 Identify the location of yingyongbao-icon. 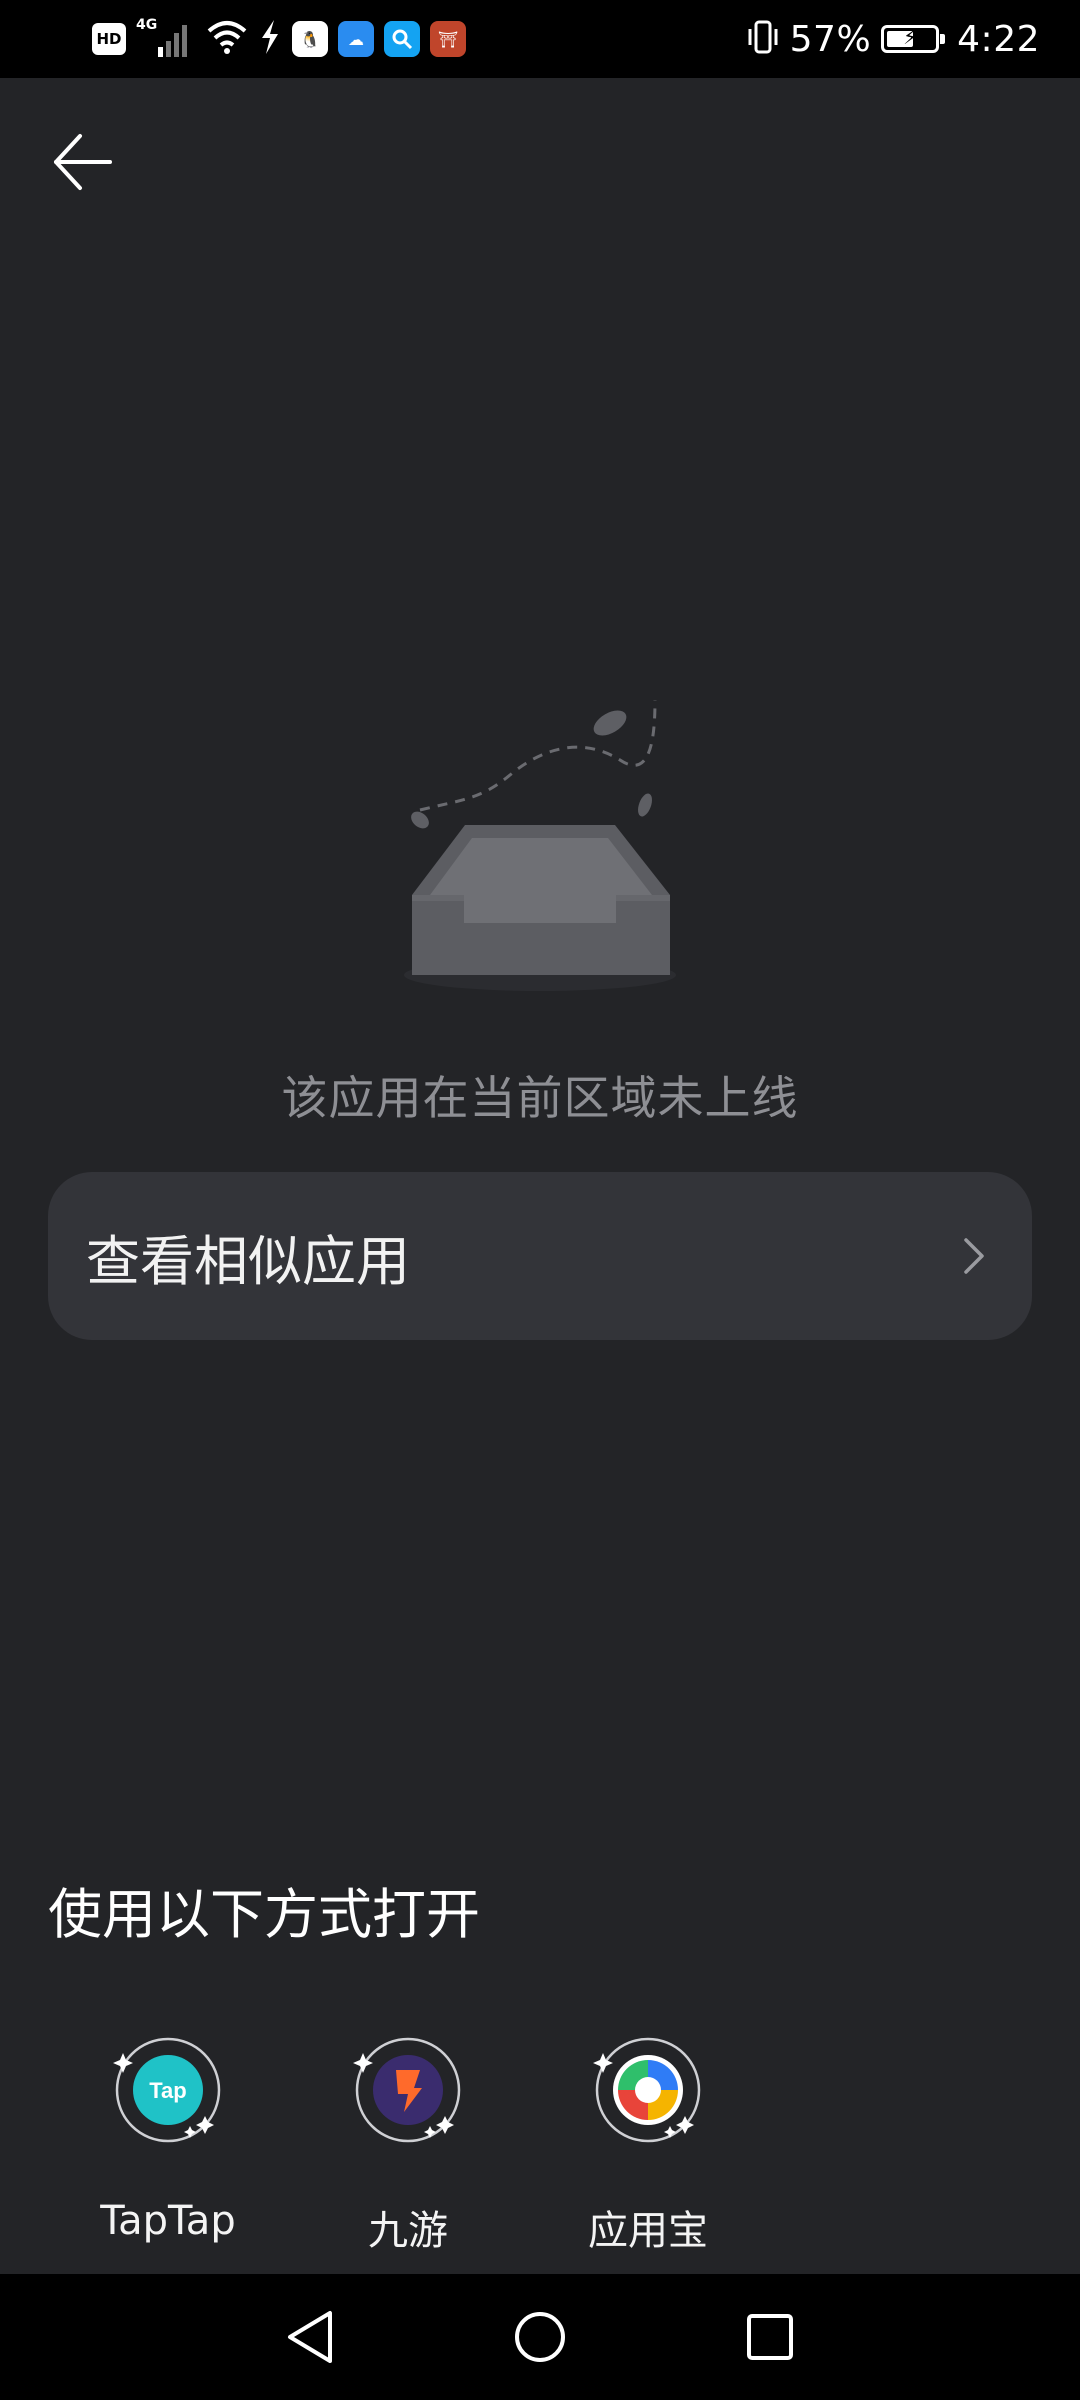
(648, 2090).